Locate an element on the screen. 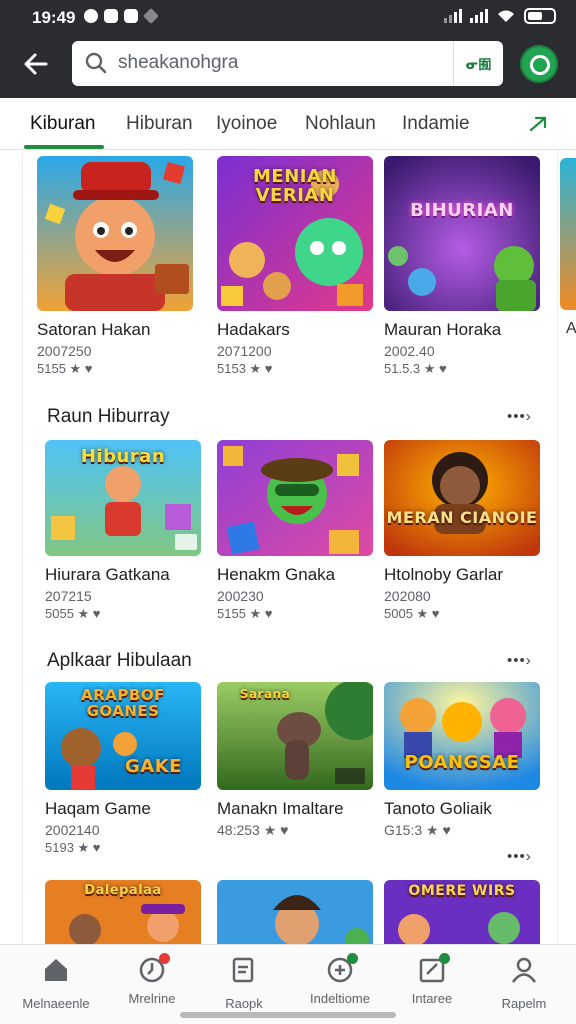  app-card: Sarana Manakn Imaltare 48:253 ★ ♥ is located at coordinates (295, 760).